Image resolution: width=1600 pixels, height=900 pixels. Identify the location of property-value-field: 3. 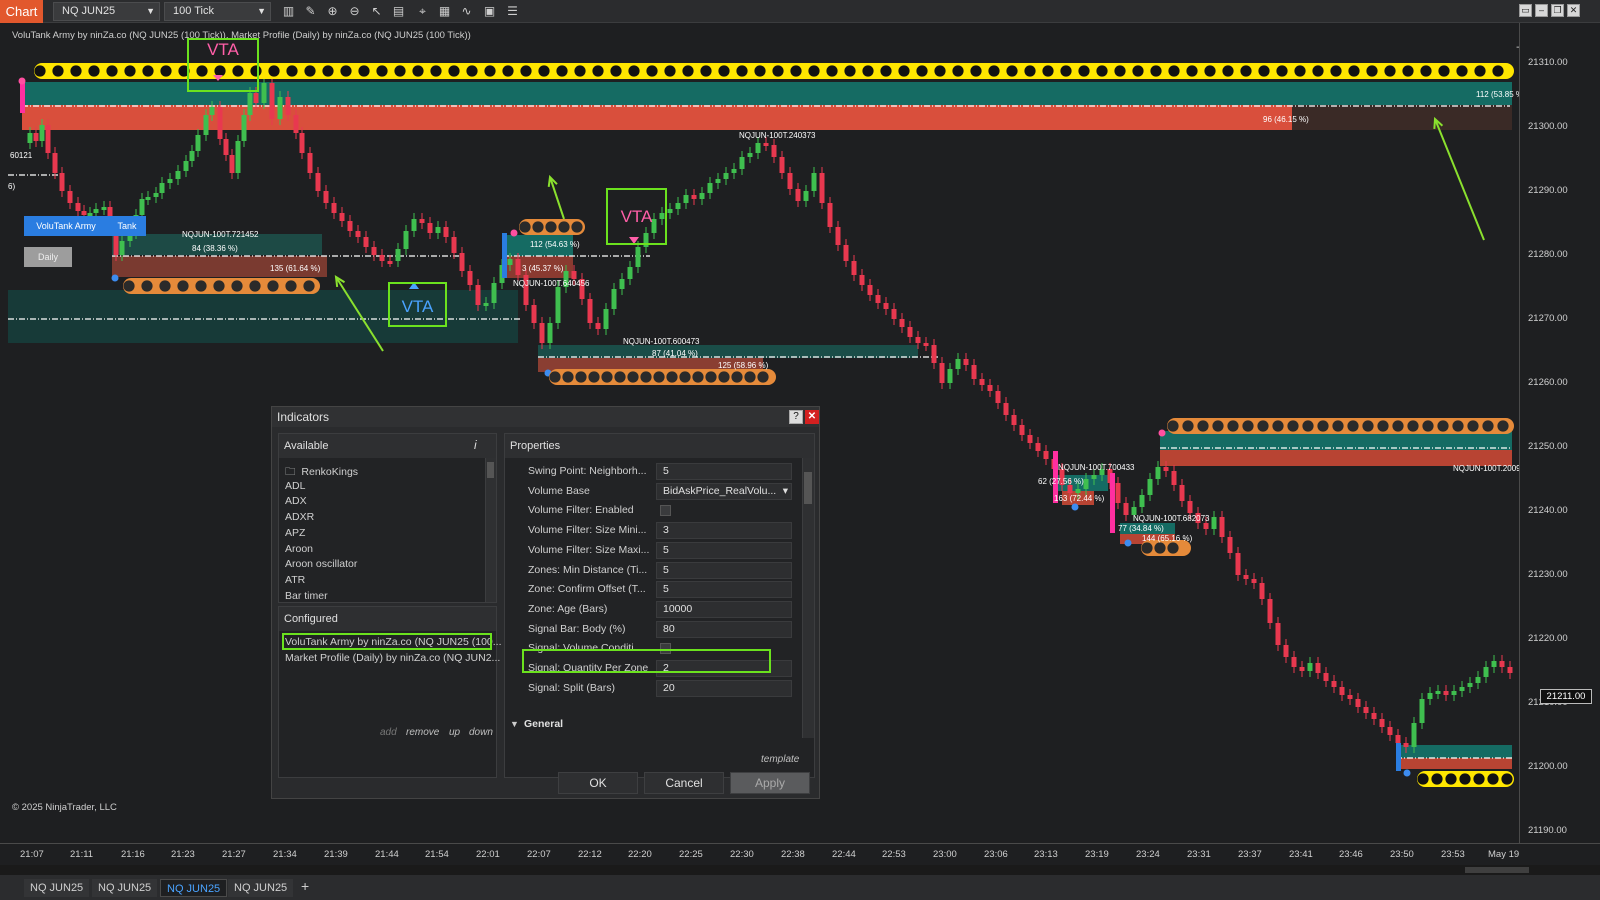
(724, 531).